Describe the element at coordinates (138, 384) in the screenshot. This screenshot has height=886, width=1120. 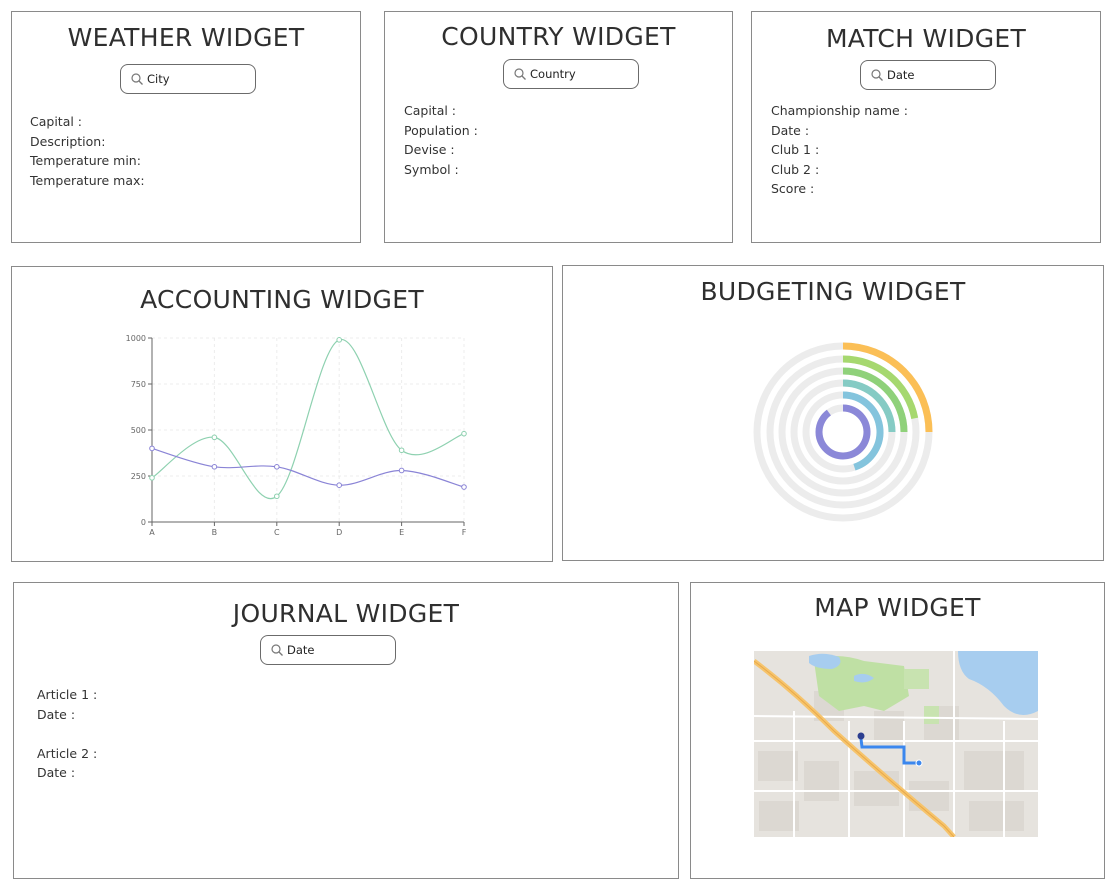
I see `y-tick-label: 750` at that location.